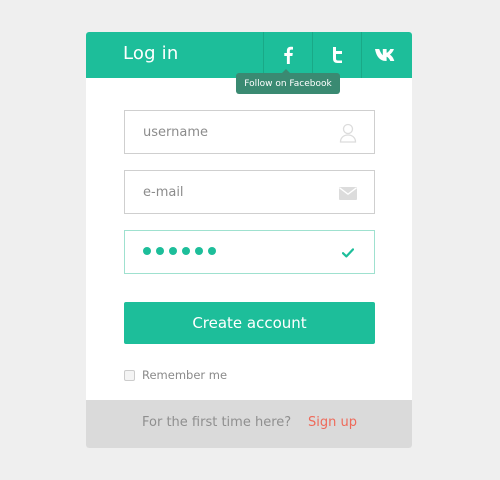  I want to click on email-input, so click(234, 192).